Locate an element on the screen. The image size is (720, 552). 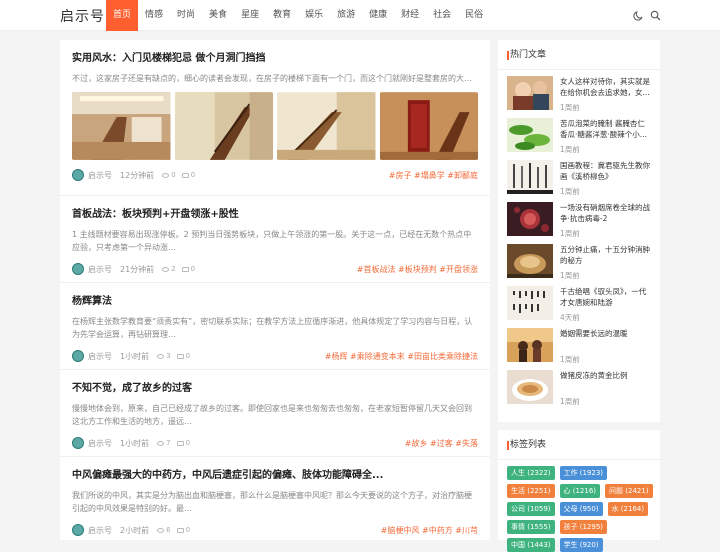
hot-article-title: 五分钟止痛，十五分钟消肿的秘方 is located at coordinates (606, 255).